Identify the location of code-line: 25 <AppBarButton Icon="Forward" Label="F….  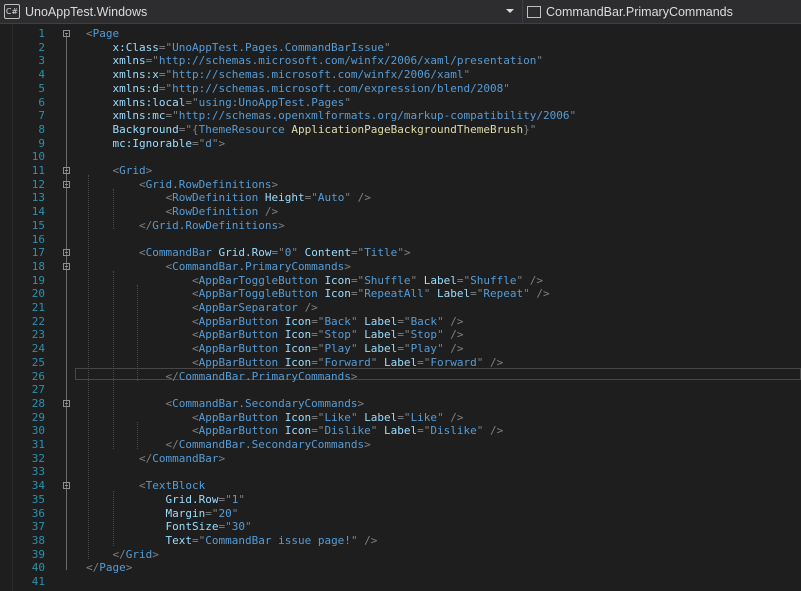
(406, 363).